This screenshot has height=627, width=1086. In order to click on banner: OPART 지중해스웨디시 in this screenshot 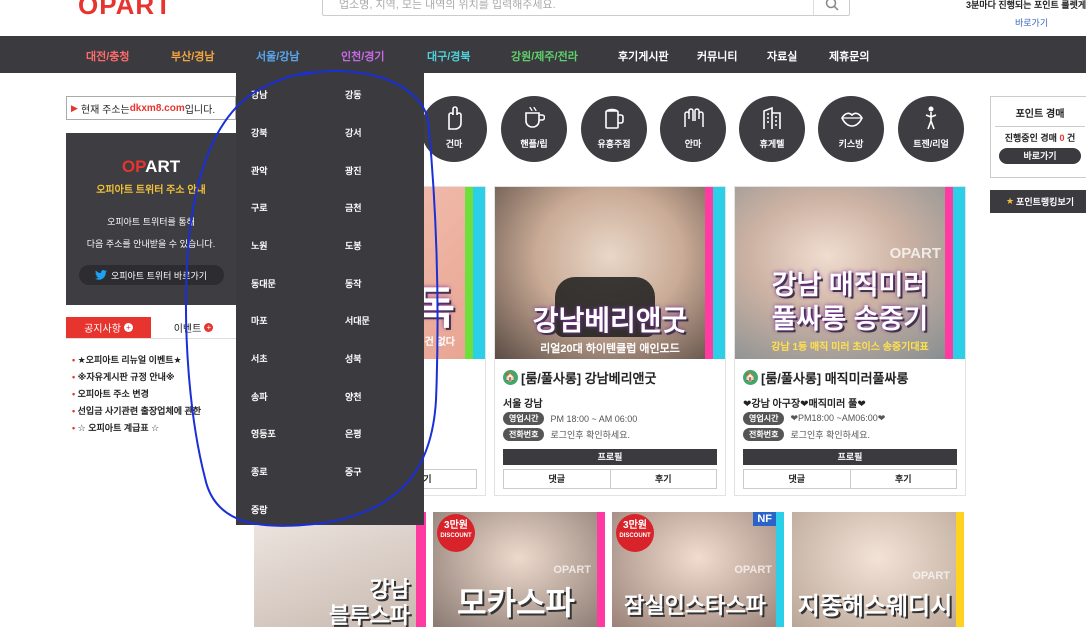, I will do `click(878, 569)`.